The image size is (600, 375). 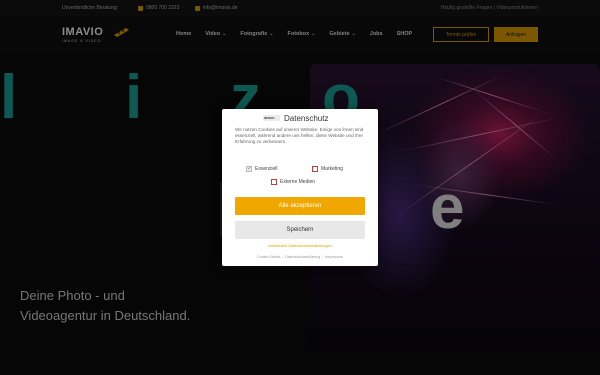 What do you see at coordinates (300, 206) in the screenshot?
I see `accept-all-button: Alle akzeptieren` at bounding box center [300, 206].